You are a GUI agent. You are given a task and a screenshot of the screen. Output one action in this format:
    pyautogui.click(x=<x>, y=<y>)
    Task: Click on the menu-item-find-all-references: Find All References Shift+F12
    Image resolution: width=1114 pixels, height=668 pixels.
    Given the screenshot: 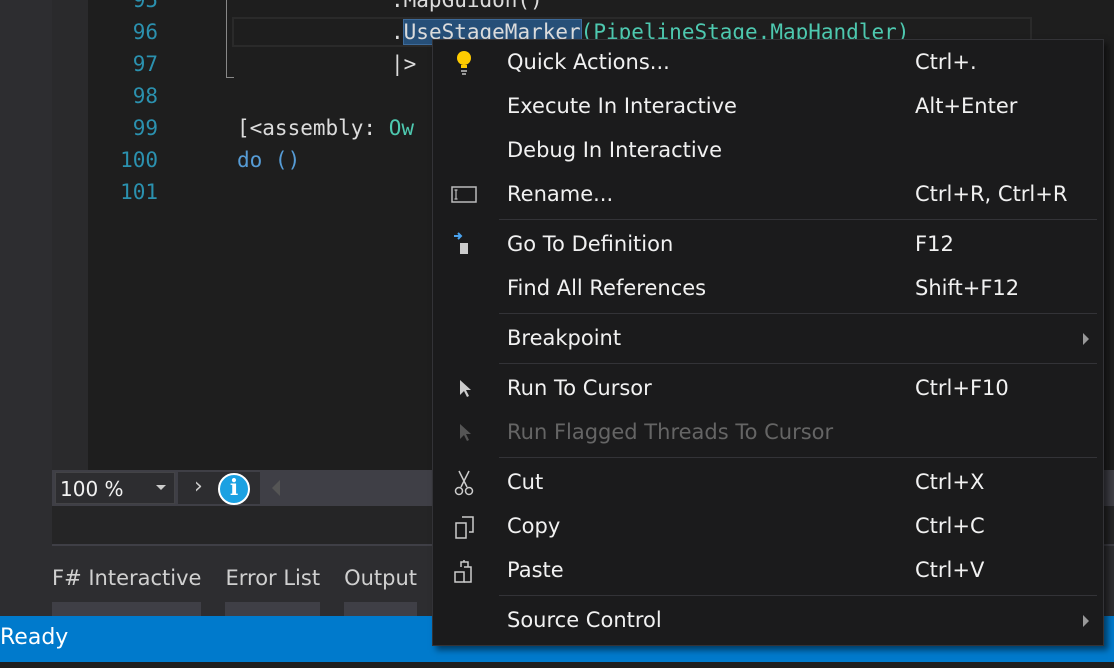 What is the action you would take?
    pyautogui.click(x=768, y=289)
    